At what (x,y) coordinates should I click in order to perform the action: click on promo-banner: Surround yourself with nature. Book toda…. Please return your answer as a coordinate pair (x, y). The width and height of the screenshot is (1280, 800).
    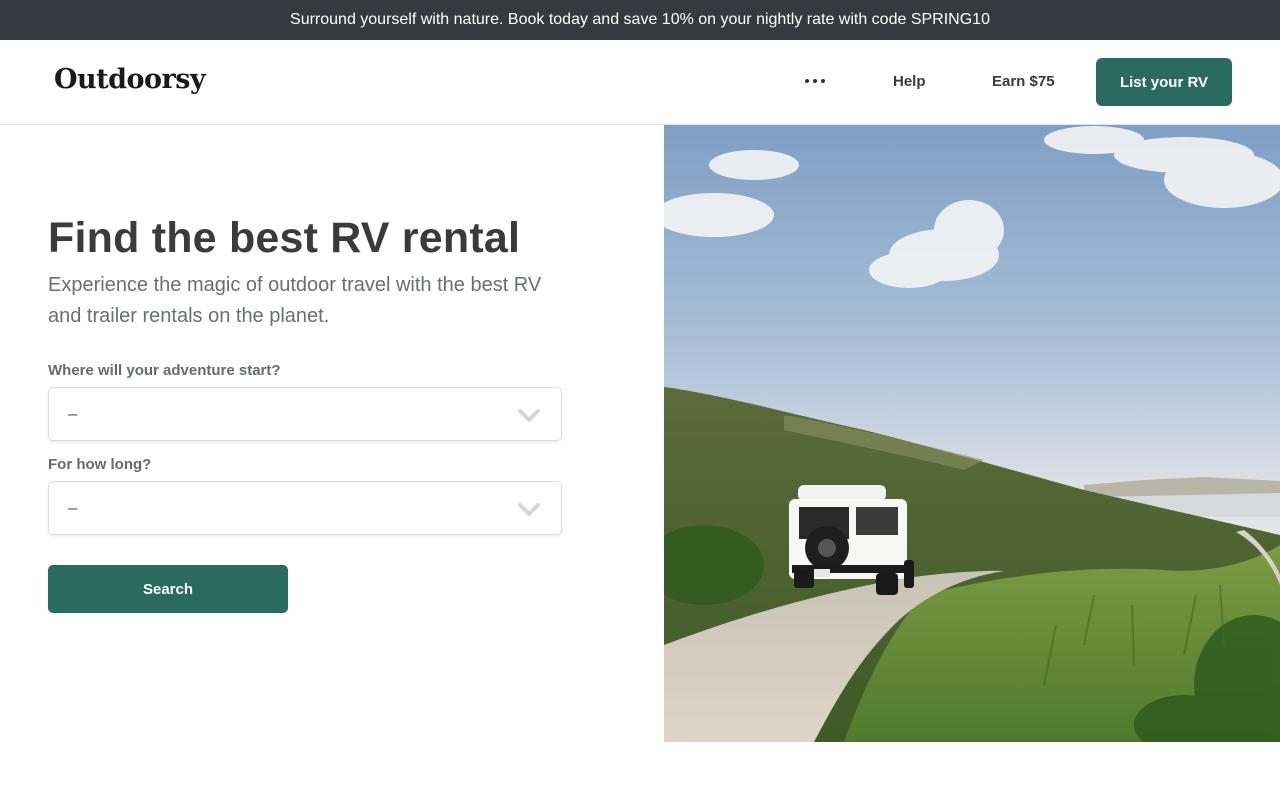
    Looking at the image, I should click on (640, 20).